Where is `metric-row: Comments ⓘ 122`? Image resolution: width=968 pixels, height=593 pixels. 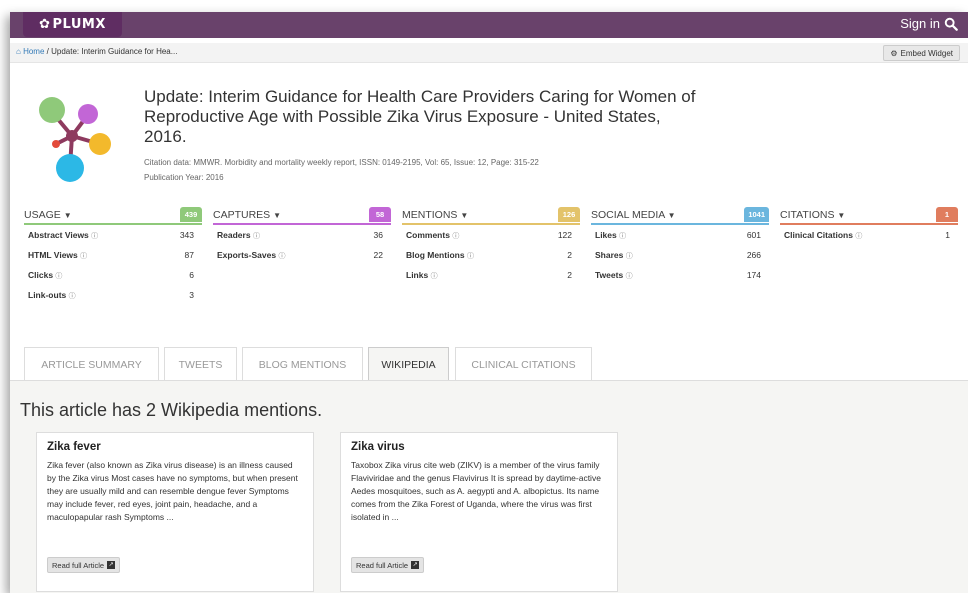 metric-row: Comments ⓘ 122 is located at coordinates (489, 235).